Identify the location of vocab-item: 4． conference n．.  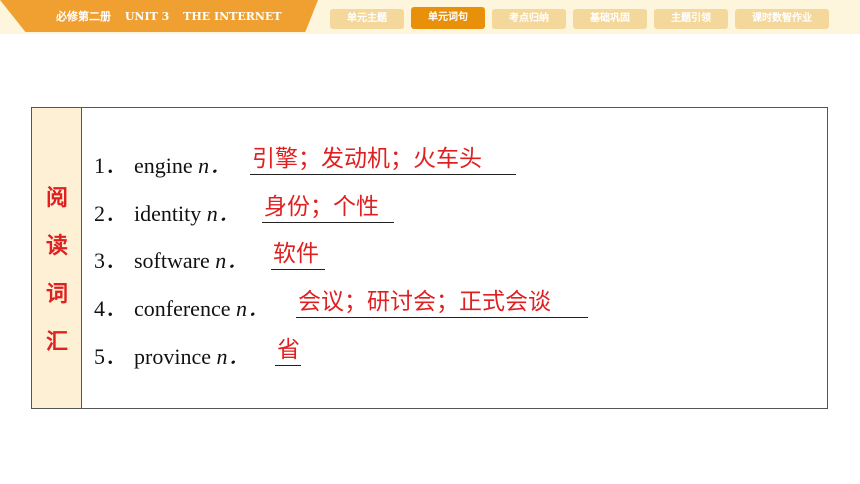
(181, 306).